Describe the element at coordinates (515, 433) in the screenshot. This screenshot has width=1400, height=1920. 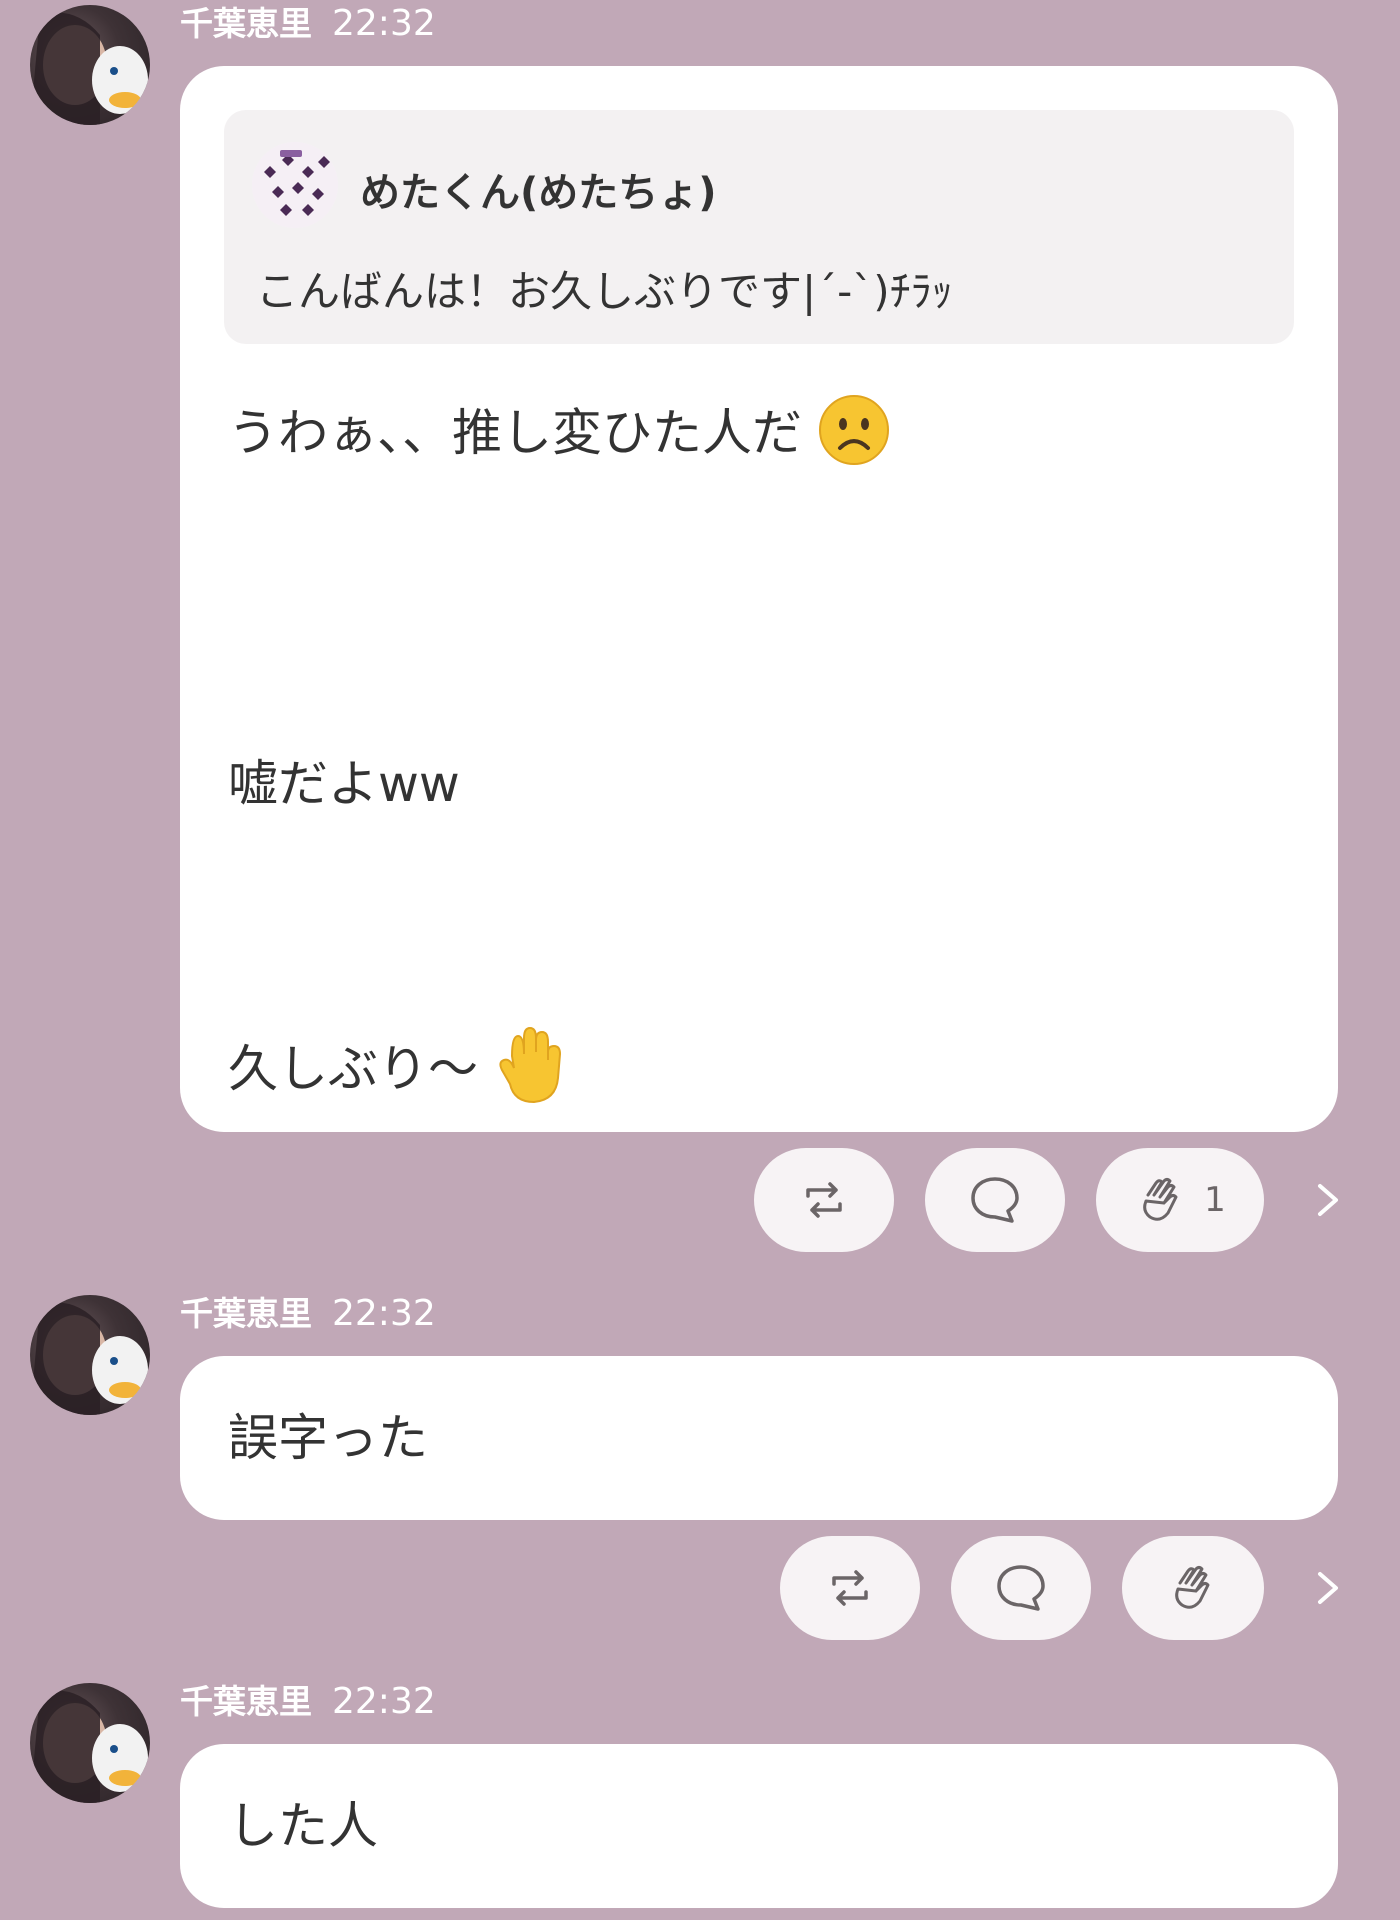
I see `message-text: うわぁ、、推し変ひた人だ` at that location.